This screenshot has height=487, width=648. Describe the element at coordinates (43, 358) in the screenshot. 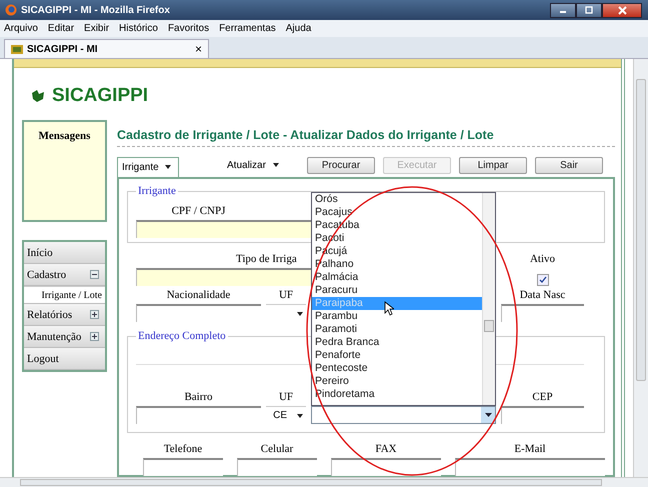

I see `nav-label: Logout` at that location.